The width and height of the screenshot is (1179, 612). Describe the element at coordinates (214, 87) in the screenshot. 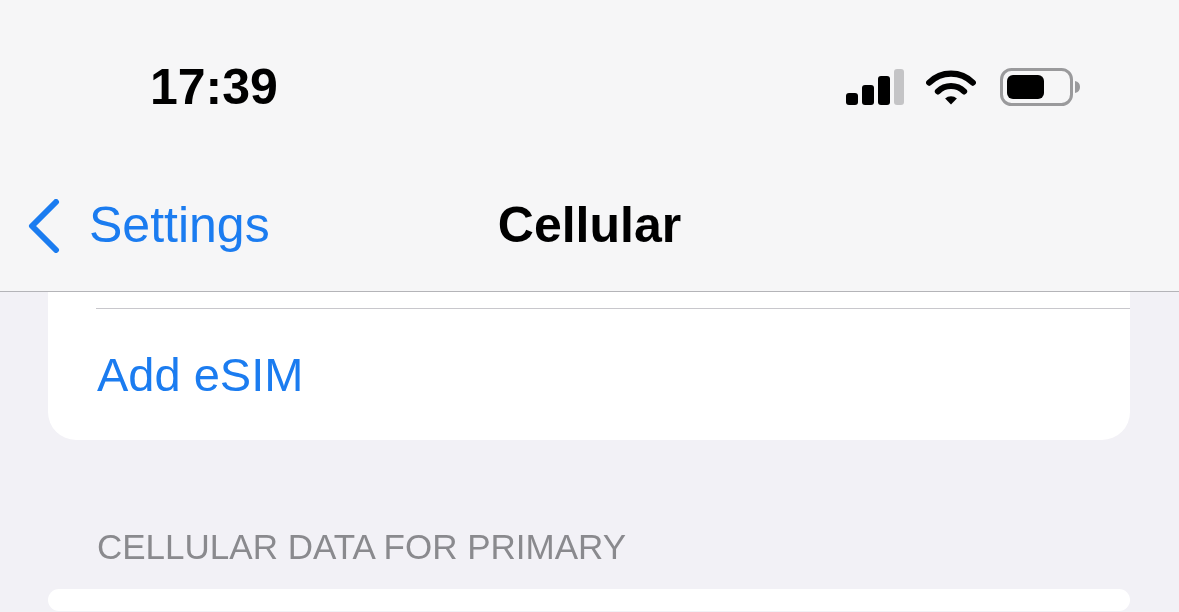

I see `status-time: 17:39` at that location.